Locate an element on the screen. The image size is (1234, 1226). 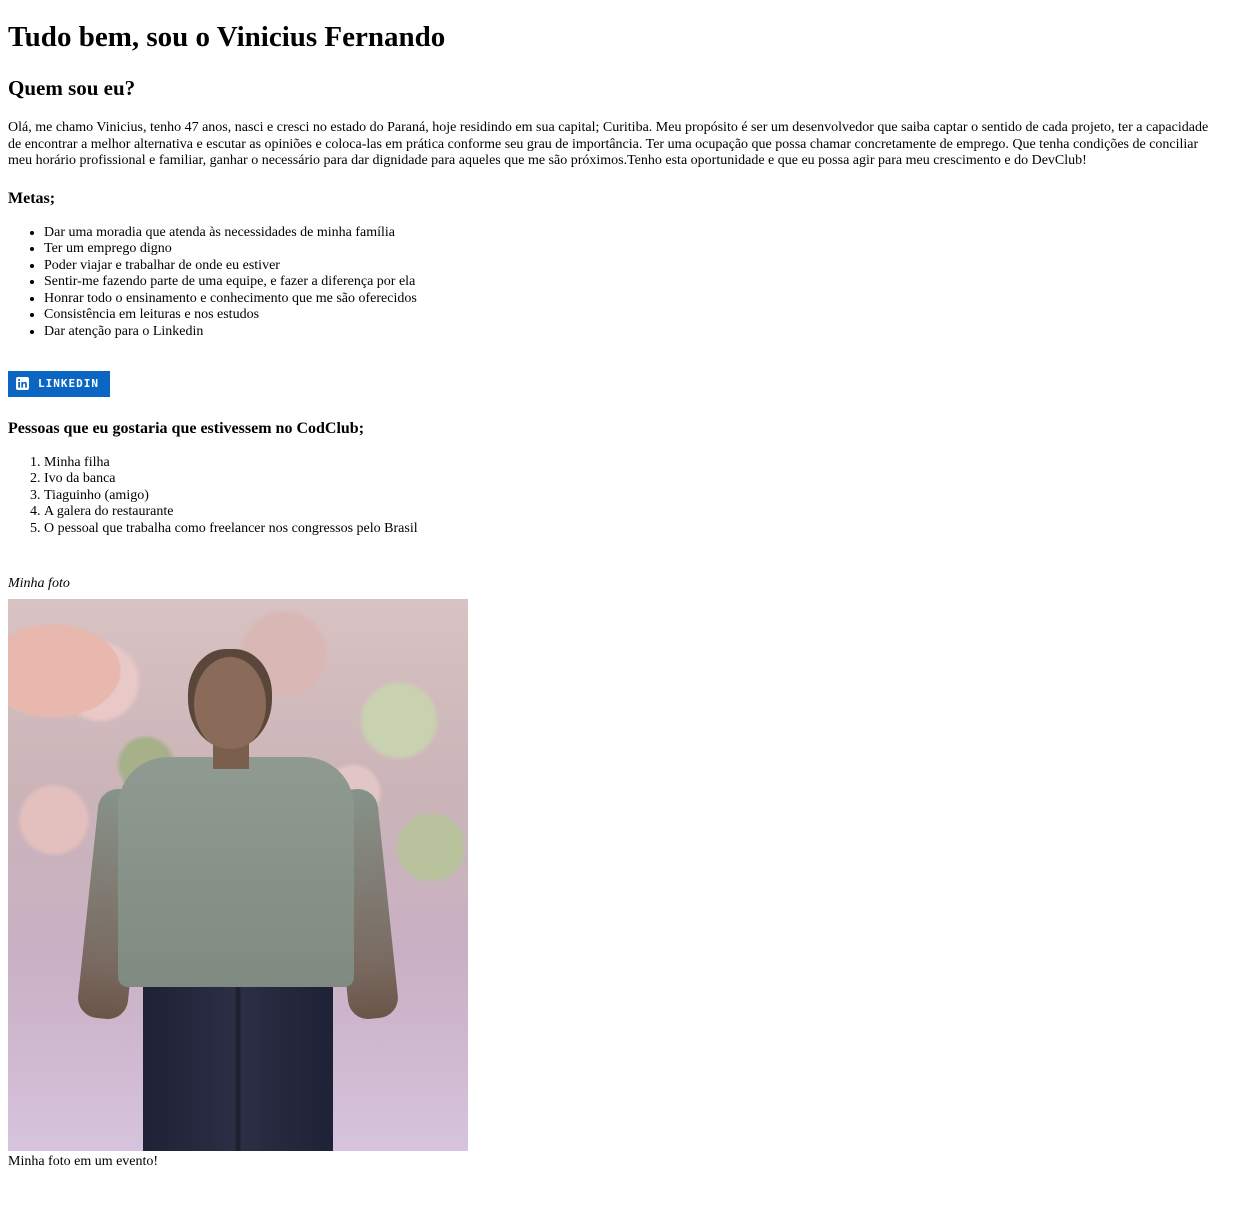
linkedin-label: LINKEDIN is located at coordinates (68, 384).